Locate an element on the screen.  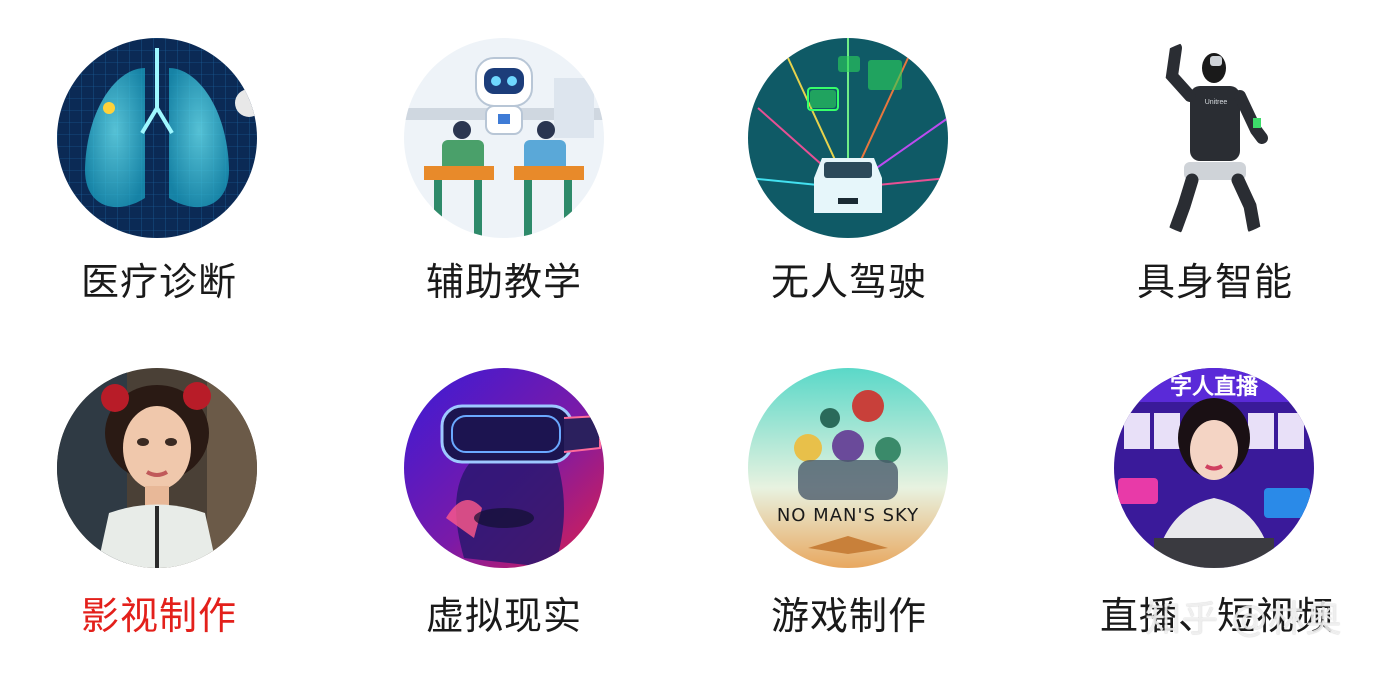
category-label: 辅助教学 is located at coordinates (504, 282).